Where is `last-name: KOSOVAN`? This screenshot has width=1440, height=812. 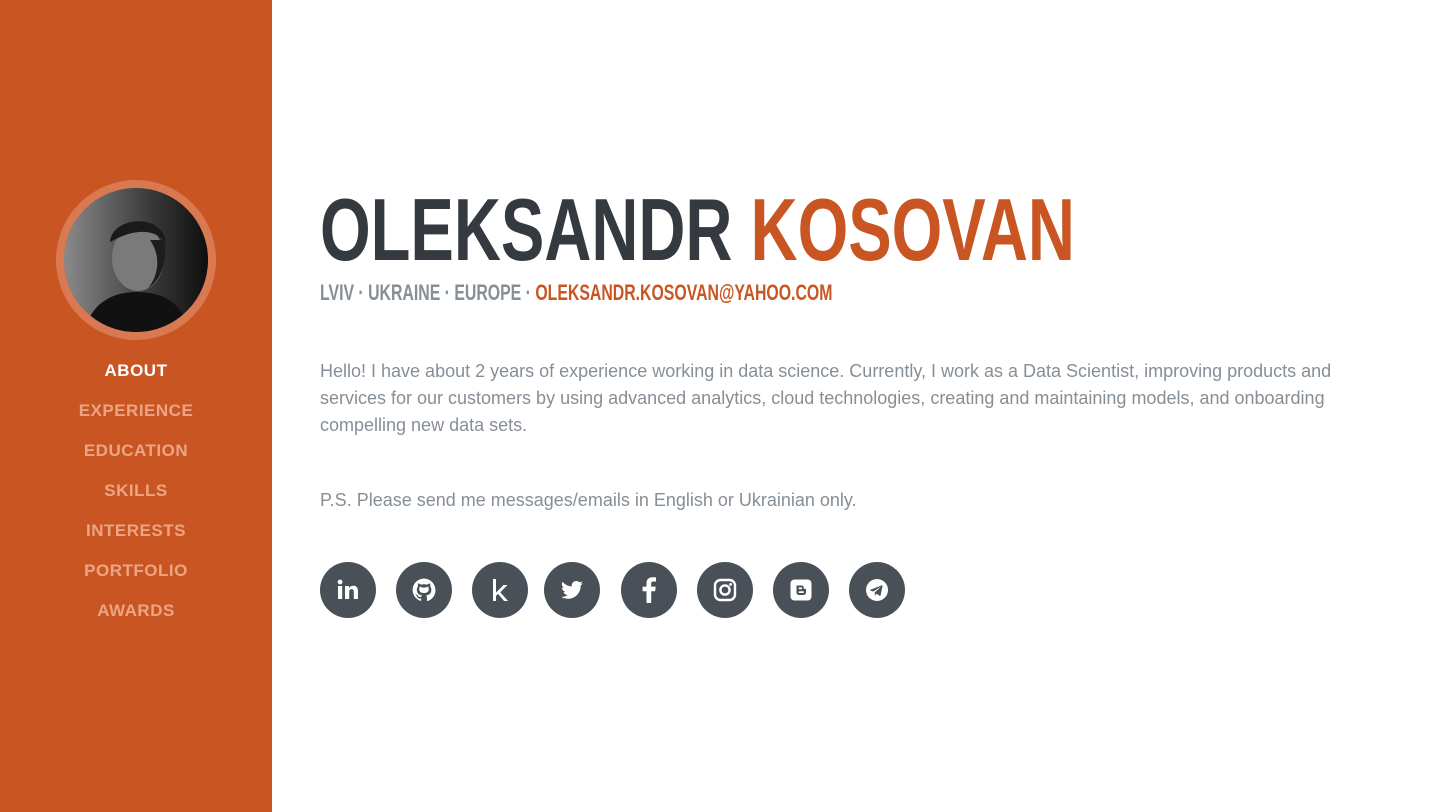 last-name: KOSOVAN is located at coordinates (912, 229).